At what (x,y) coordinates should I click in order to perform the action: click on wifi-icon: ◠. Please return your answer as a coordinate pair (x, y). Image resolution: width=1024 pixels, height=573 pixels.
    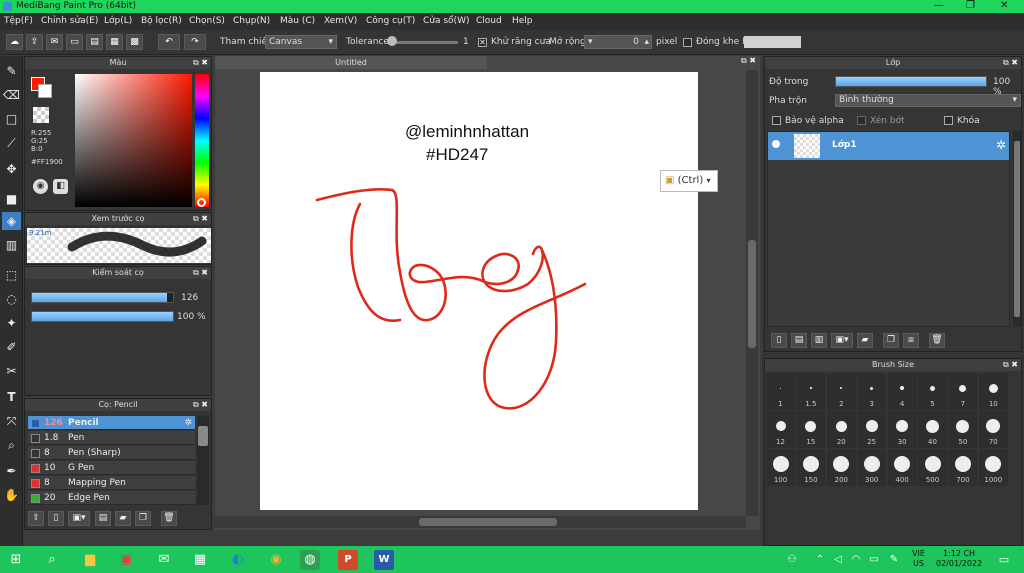
    Looking at the image, I should click on (856, 560).